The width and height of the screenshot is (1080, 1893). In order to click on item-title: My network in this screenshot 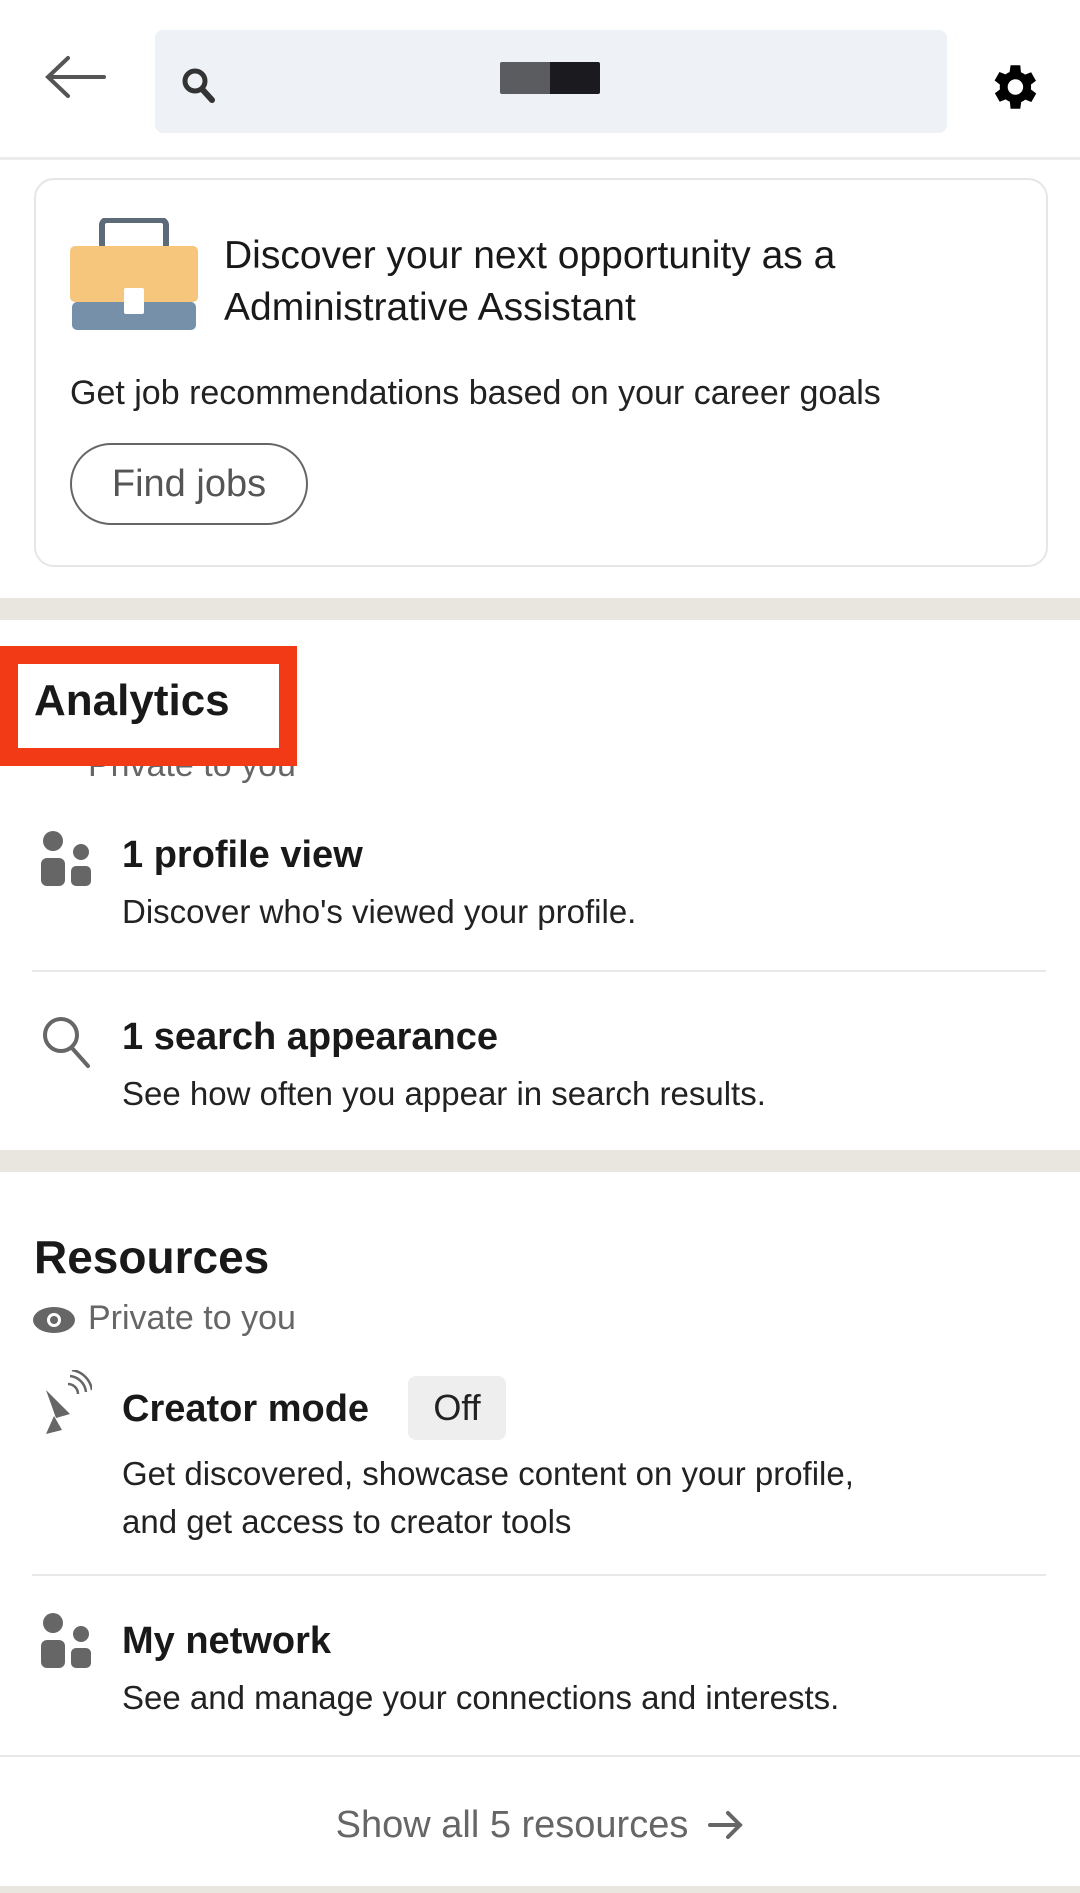, I will do `click(227, 1641)`.